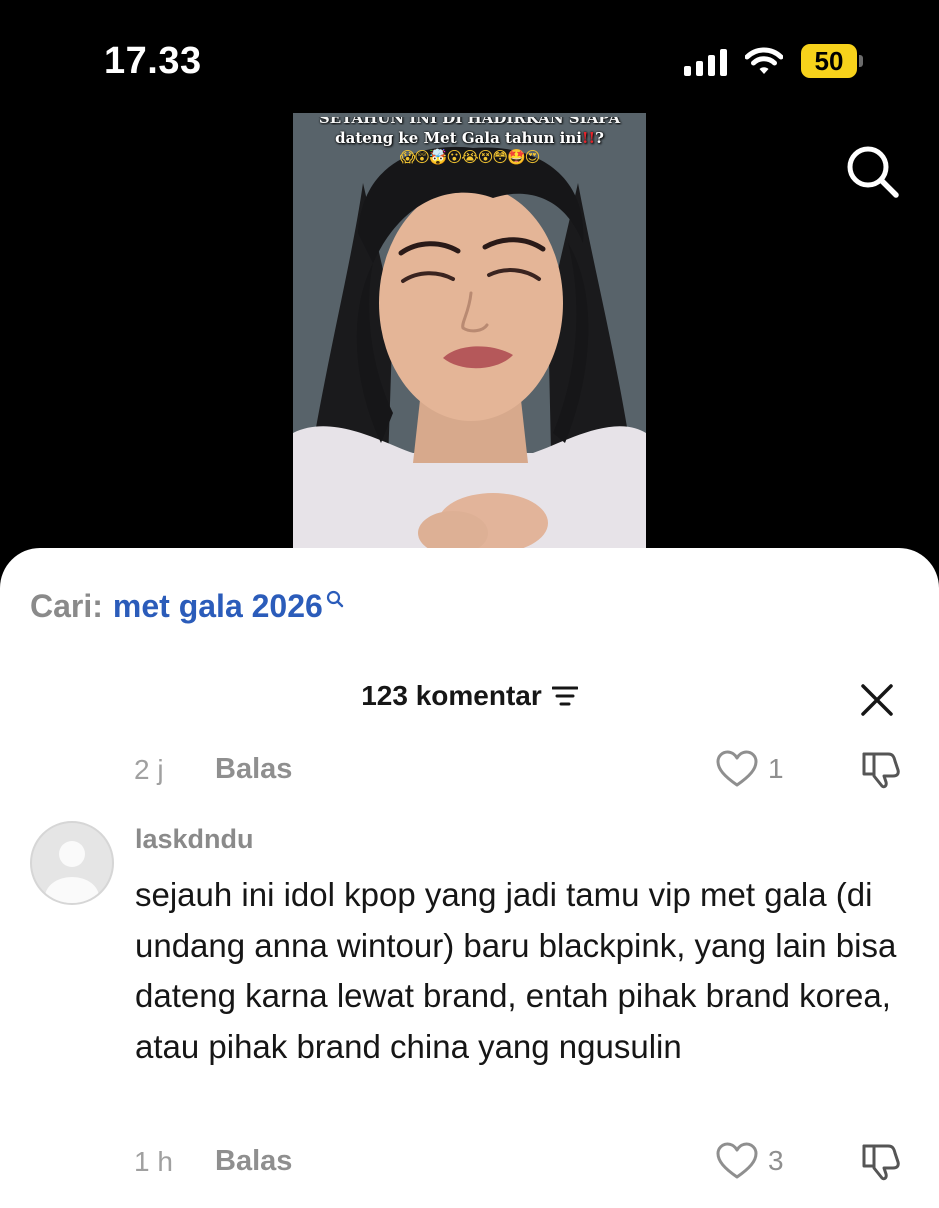 The image size is (939, 1208). Describe the element at coordinates (194, 839) in the screenshot. I see `comment-username: laskdndu` at that location.